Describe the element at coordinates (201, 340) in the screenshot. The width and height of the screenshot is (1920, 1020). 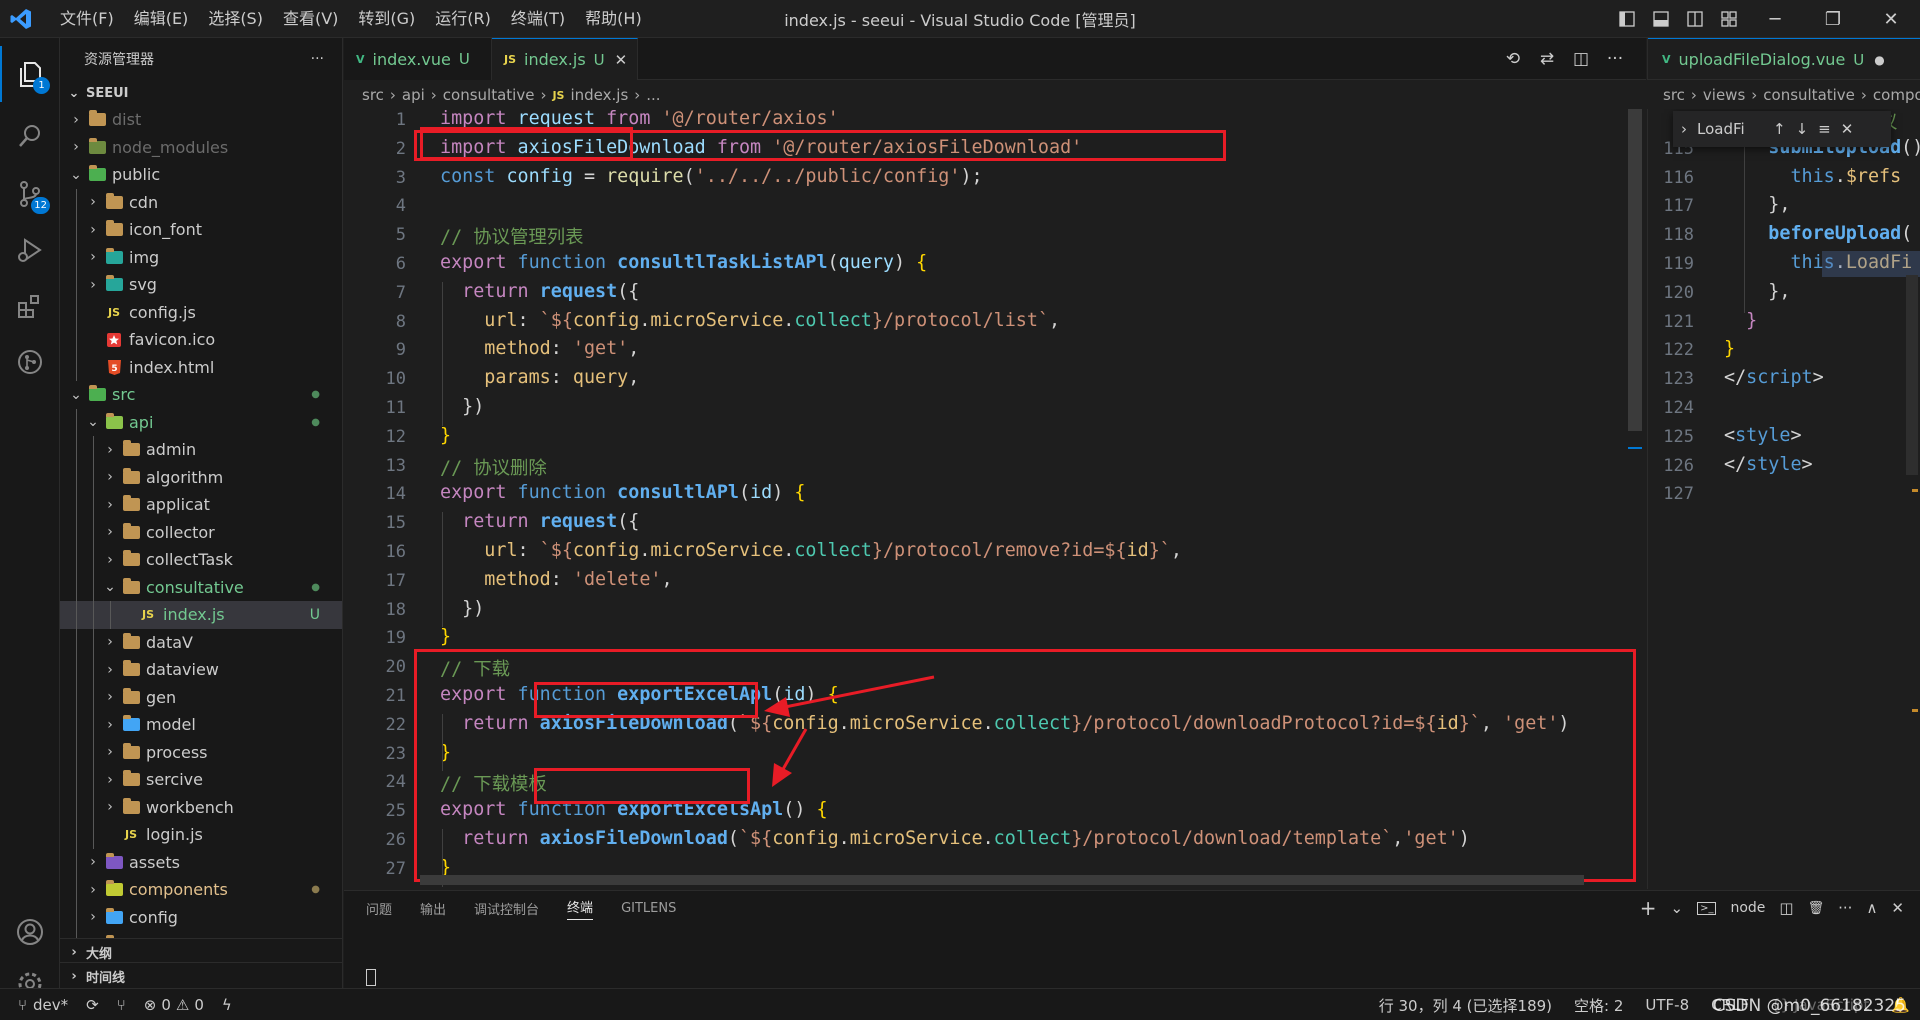
I see `tree-item: favicon.ico` at that location.